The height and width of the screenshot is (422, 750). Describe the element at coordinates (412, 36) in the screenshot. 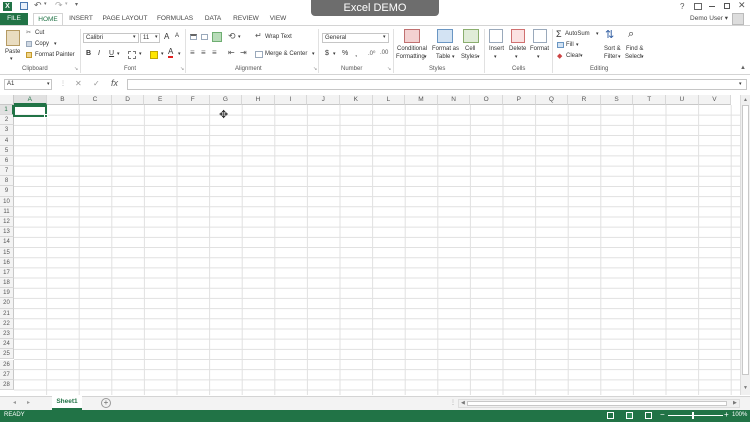

I see `conditional-formatting-icon` at that location.